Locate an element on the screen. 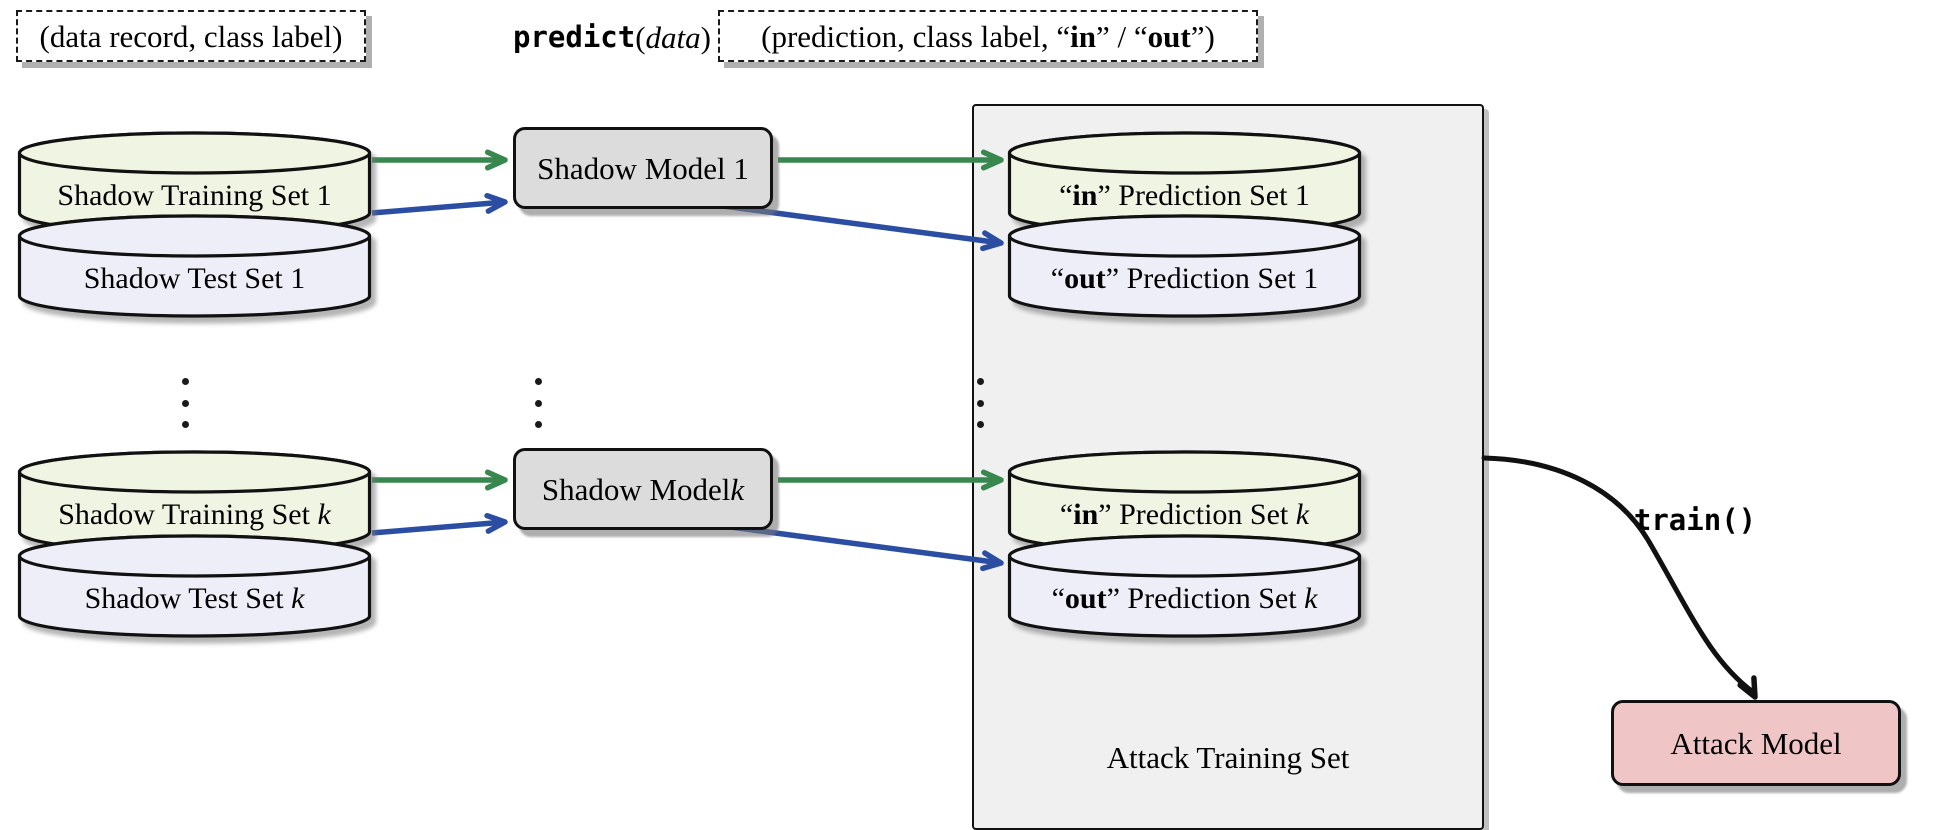 This screenshot has height=830, width=1952. arrow-testk-to-modelk-head is located at coordinates (496, 523).